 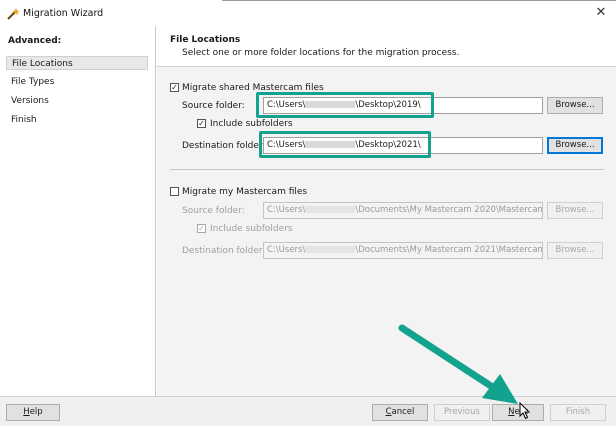 I want to click on my-source-label: Source folder:, so click(x=213, y=211).